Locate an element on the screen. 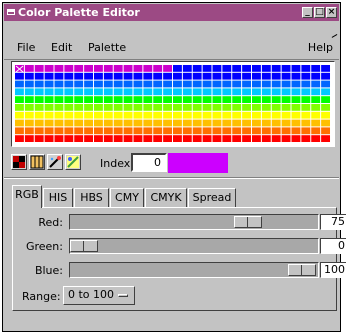 This screenshot has height=334, width=346. split-colors-icon is located at coordinates (19, 162).